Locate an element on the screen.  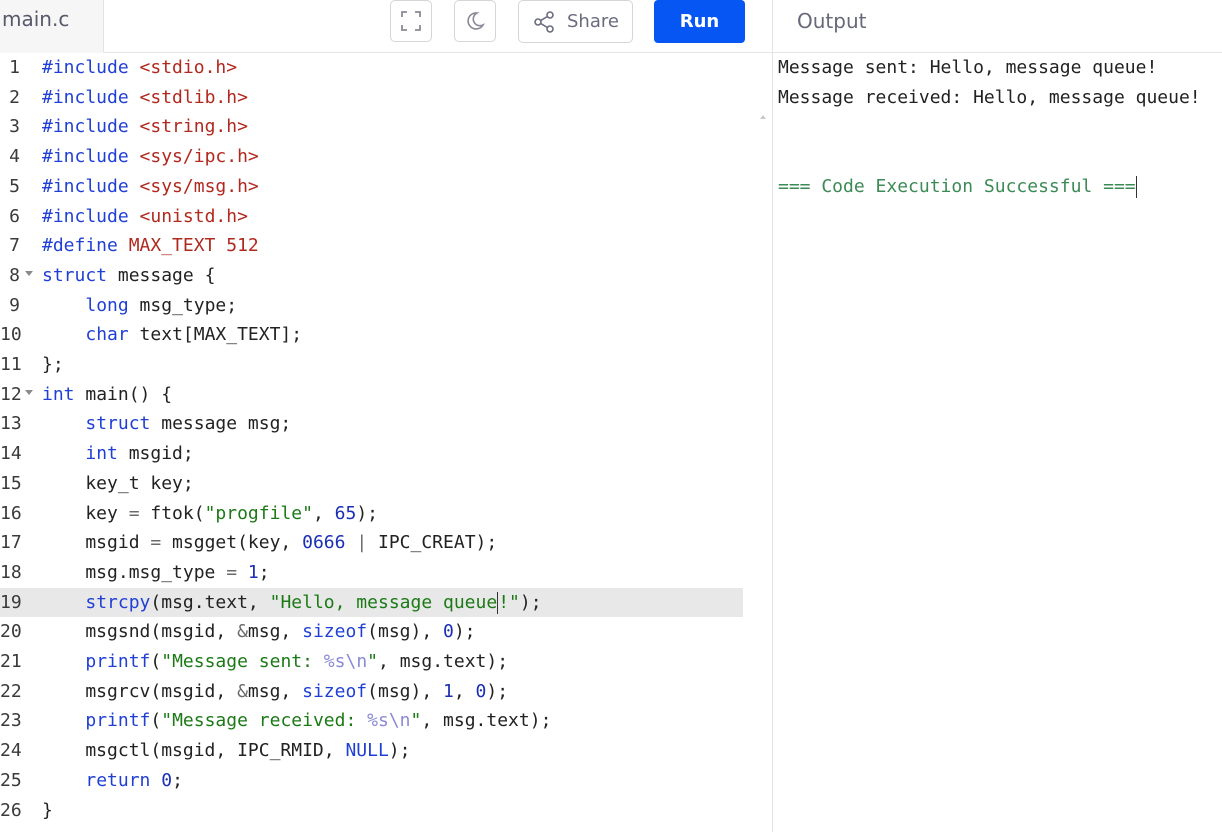
line-number: 8 is located at coordinates (14, 275).